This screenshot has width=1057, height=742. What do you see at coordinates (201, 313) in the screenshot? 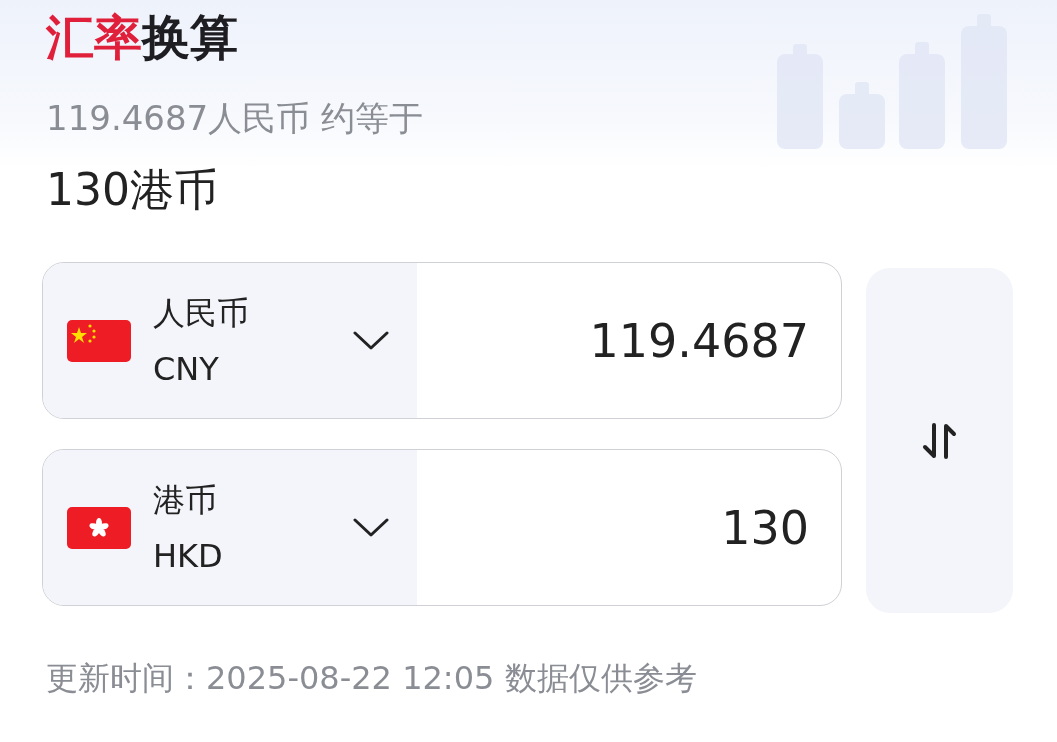
I see `currency-name: 人民币` at bounding box center [201, 313].